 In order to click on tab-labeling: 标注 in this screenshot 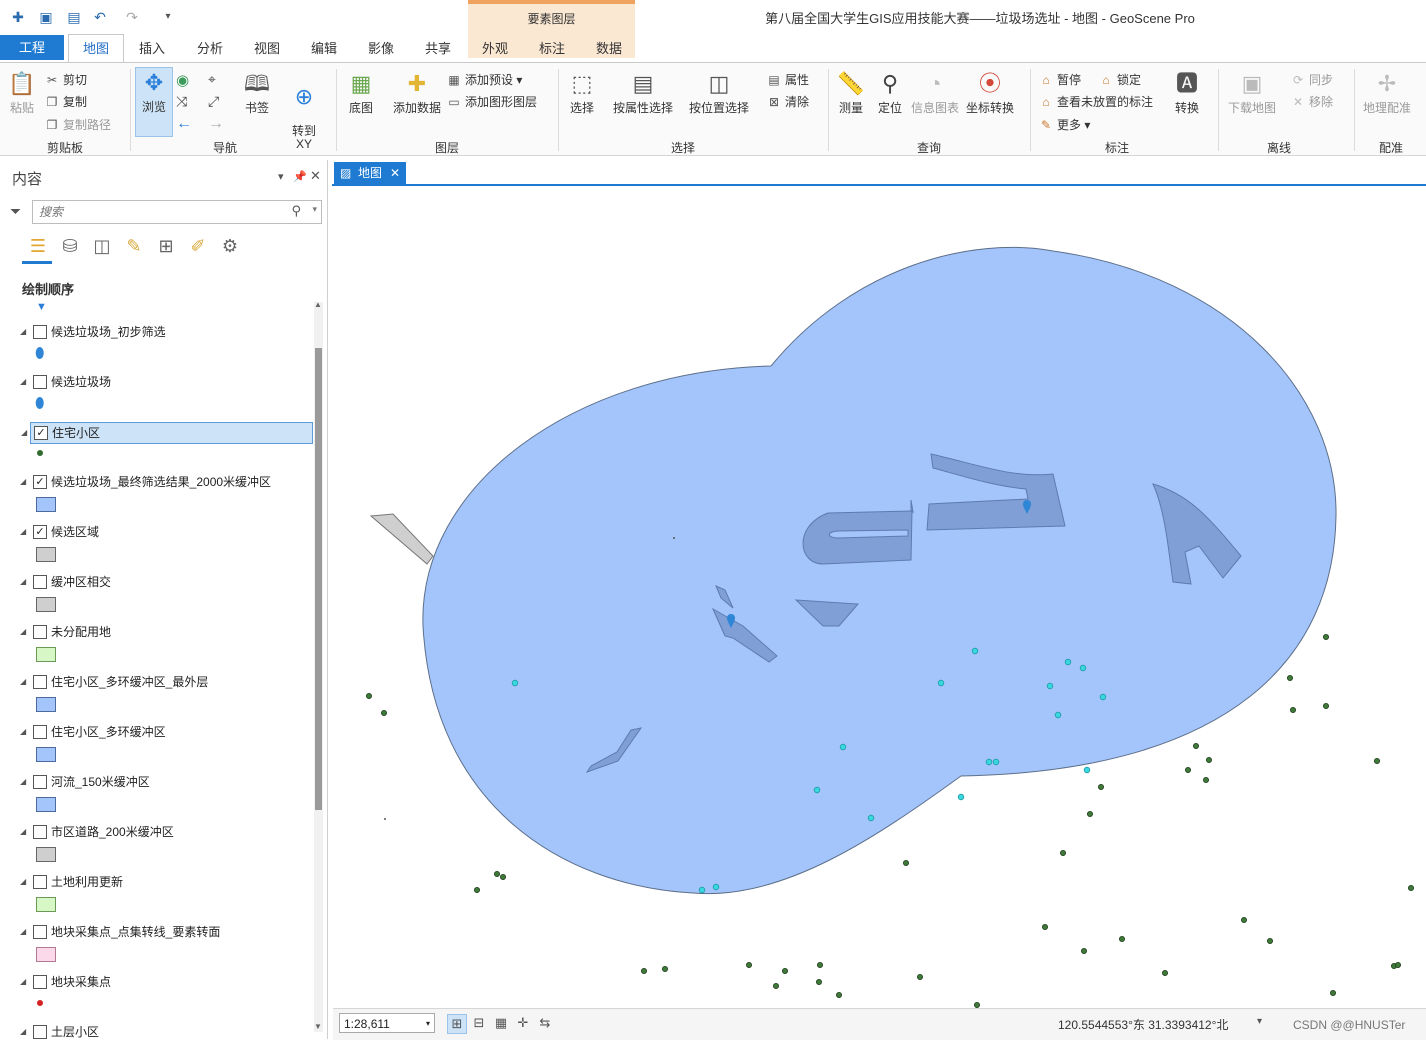, I will do `click(552, 49)`.